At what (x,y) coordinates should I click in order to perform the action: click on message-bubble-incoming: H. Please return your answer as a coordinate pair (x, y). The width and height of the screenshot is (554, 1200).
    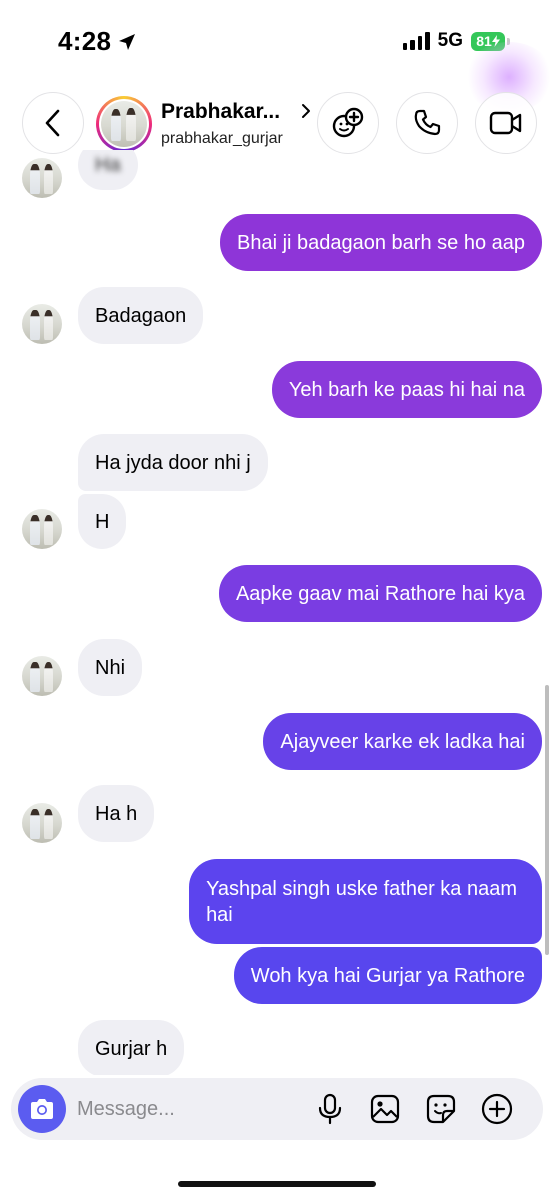
    Looking at the image, I should click on (102, 521).